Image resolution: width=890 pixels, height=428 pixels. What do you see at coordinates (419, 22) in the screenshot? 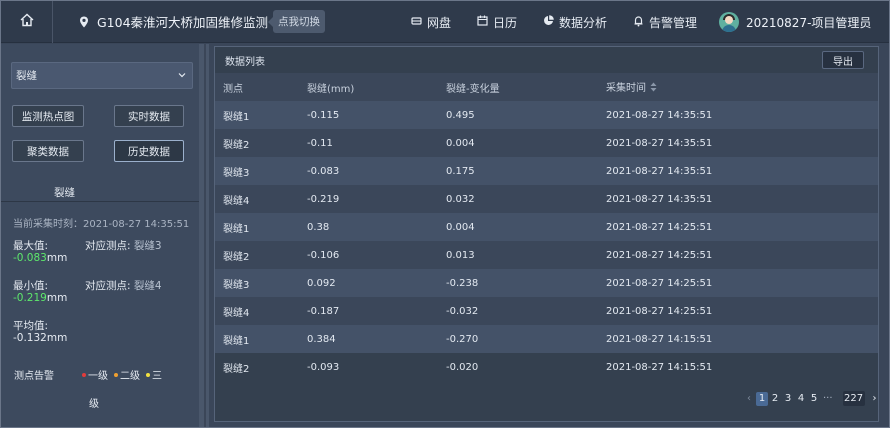
I see `cloud-drive-icon` at bounding box center [419, 22].